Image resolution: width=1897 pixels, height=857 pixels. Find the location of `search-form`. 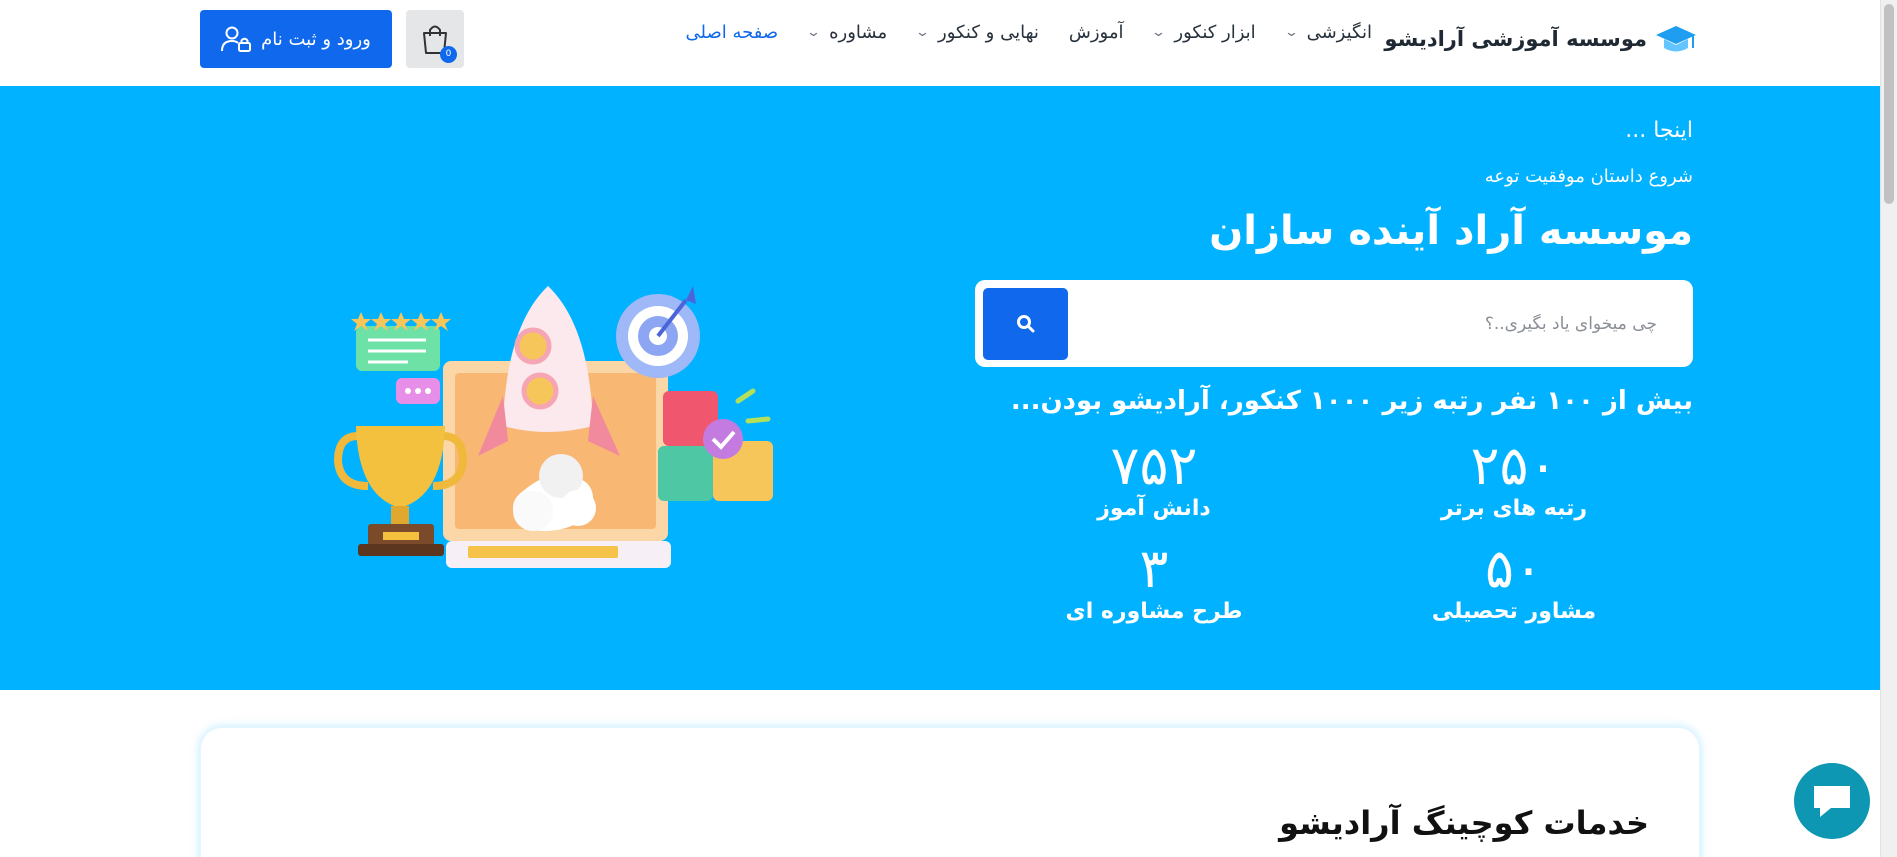

search-form is located at coordinates (1334, 323).